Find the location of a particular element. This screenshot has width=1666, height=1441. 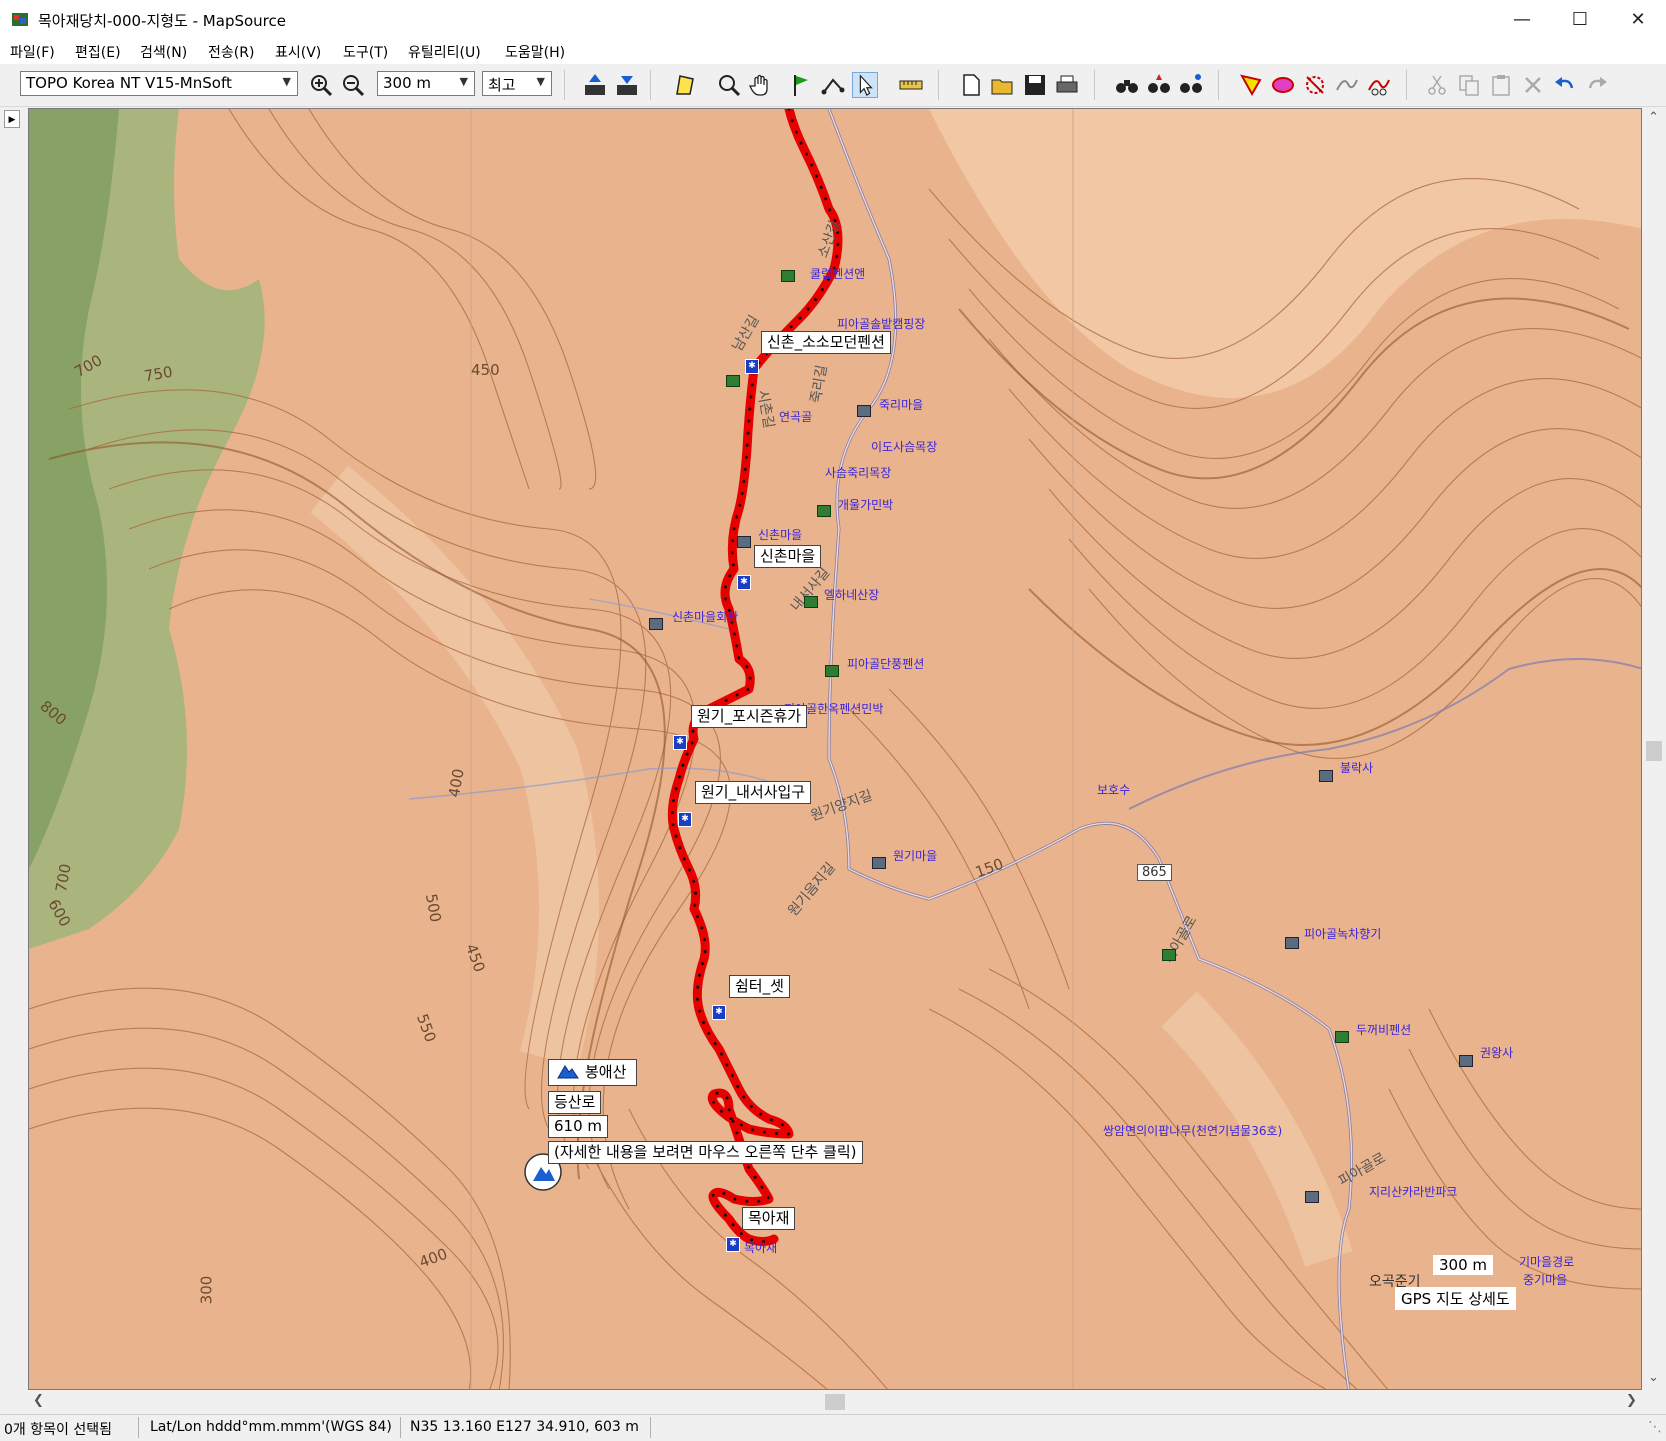

poi-label: 연곡골 is located at coordinates (795, 416).